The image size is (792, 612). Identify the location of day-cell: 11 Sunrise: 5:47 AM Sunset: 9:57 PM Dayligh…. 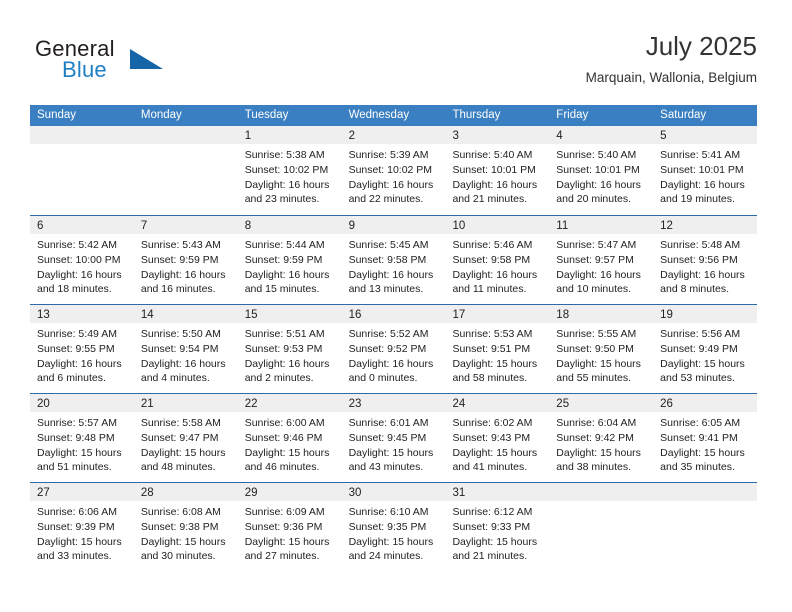
(601, 260).